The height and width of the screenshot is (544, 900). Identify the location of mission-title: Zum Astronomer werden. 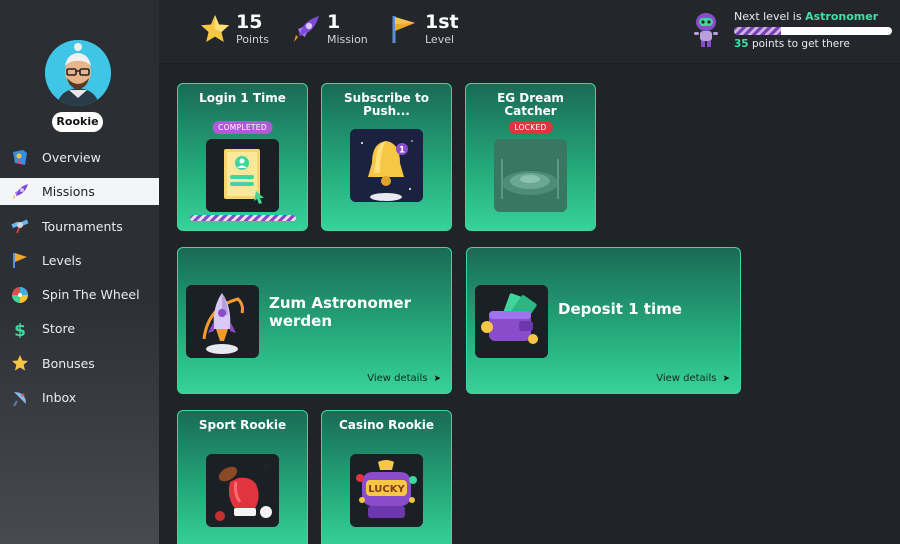
(340, 312).